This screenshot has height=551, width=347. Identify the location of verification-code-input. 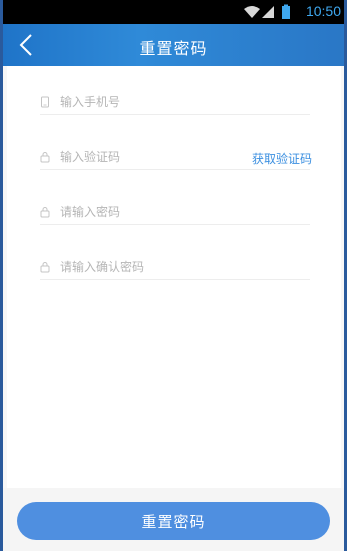
(145, 157).